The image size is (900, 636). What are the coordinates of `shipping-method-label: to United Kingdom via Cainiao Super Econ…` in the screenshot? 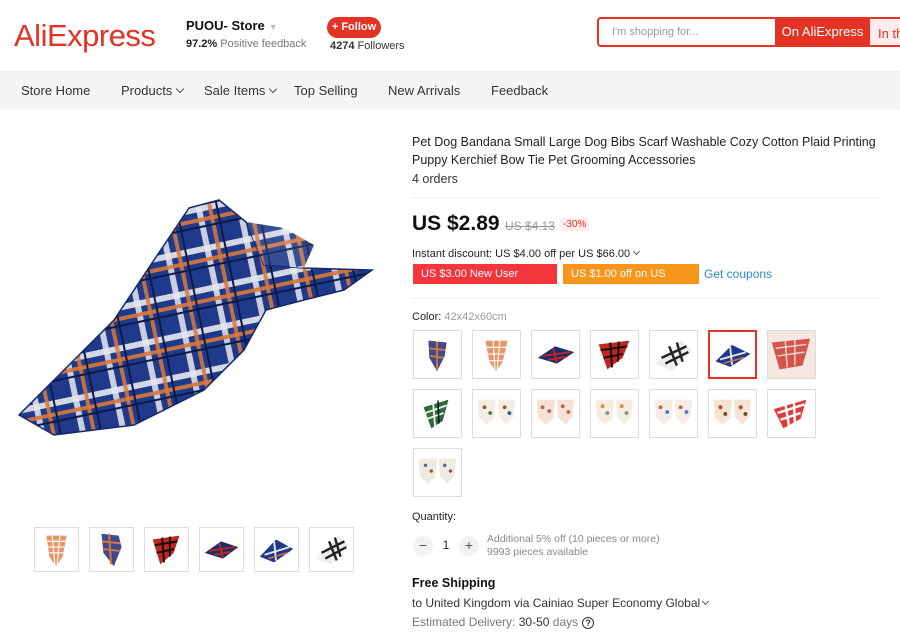 It's located at (556, 603).